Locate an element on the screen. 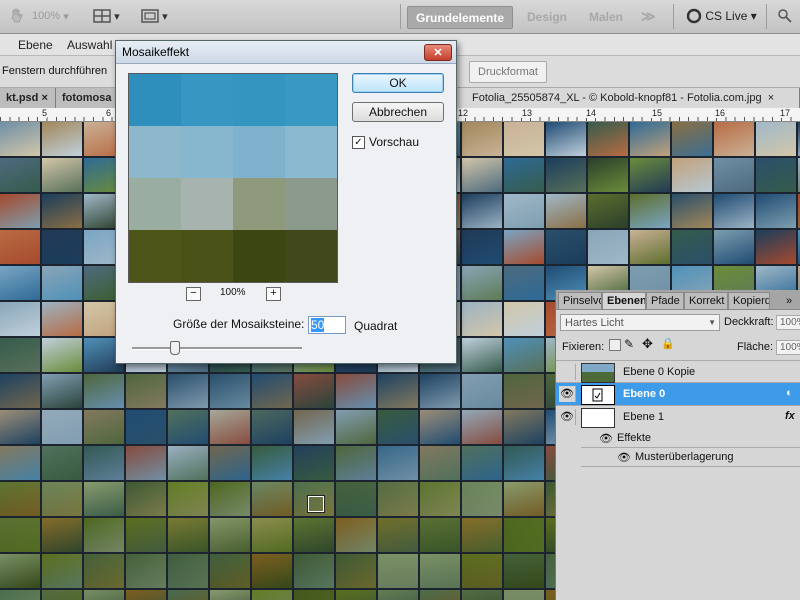 The image size is (800, 600). tab-pfade: Pfade is located at coordinates (665, 300).